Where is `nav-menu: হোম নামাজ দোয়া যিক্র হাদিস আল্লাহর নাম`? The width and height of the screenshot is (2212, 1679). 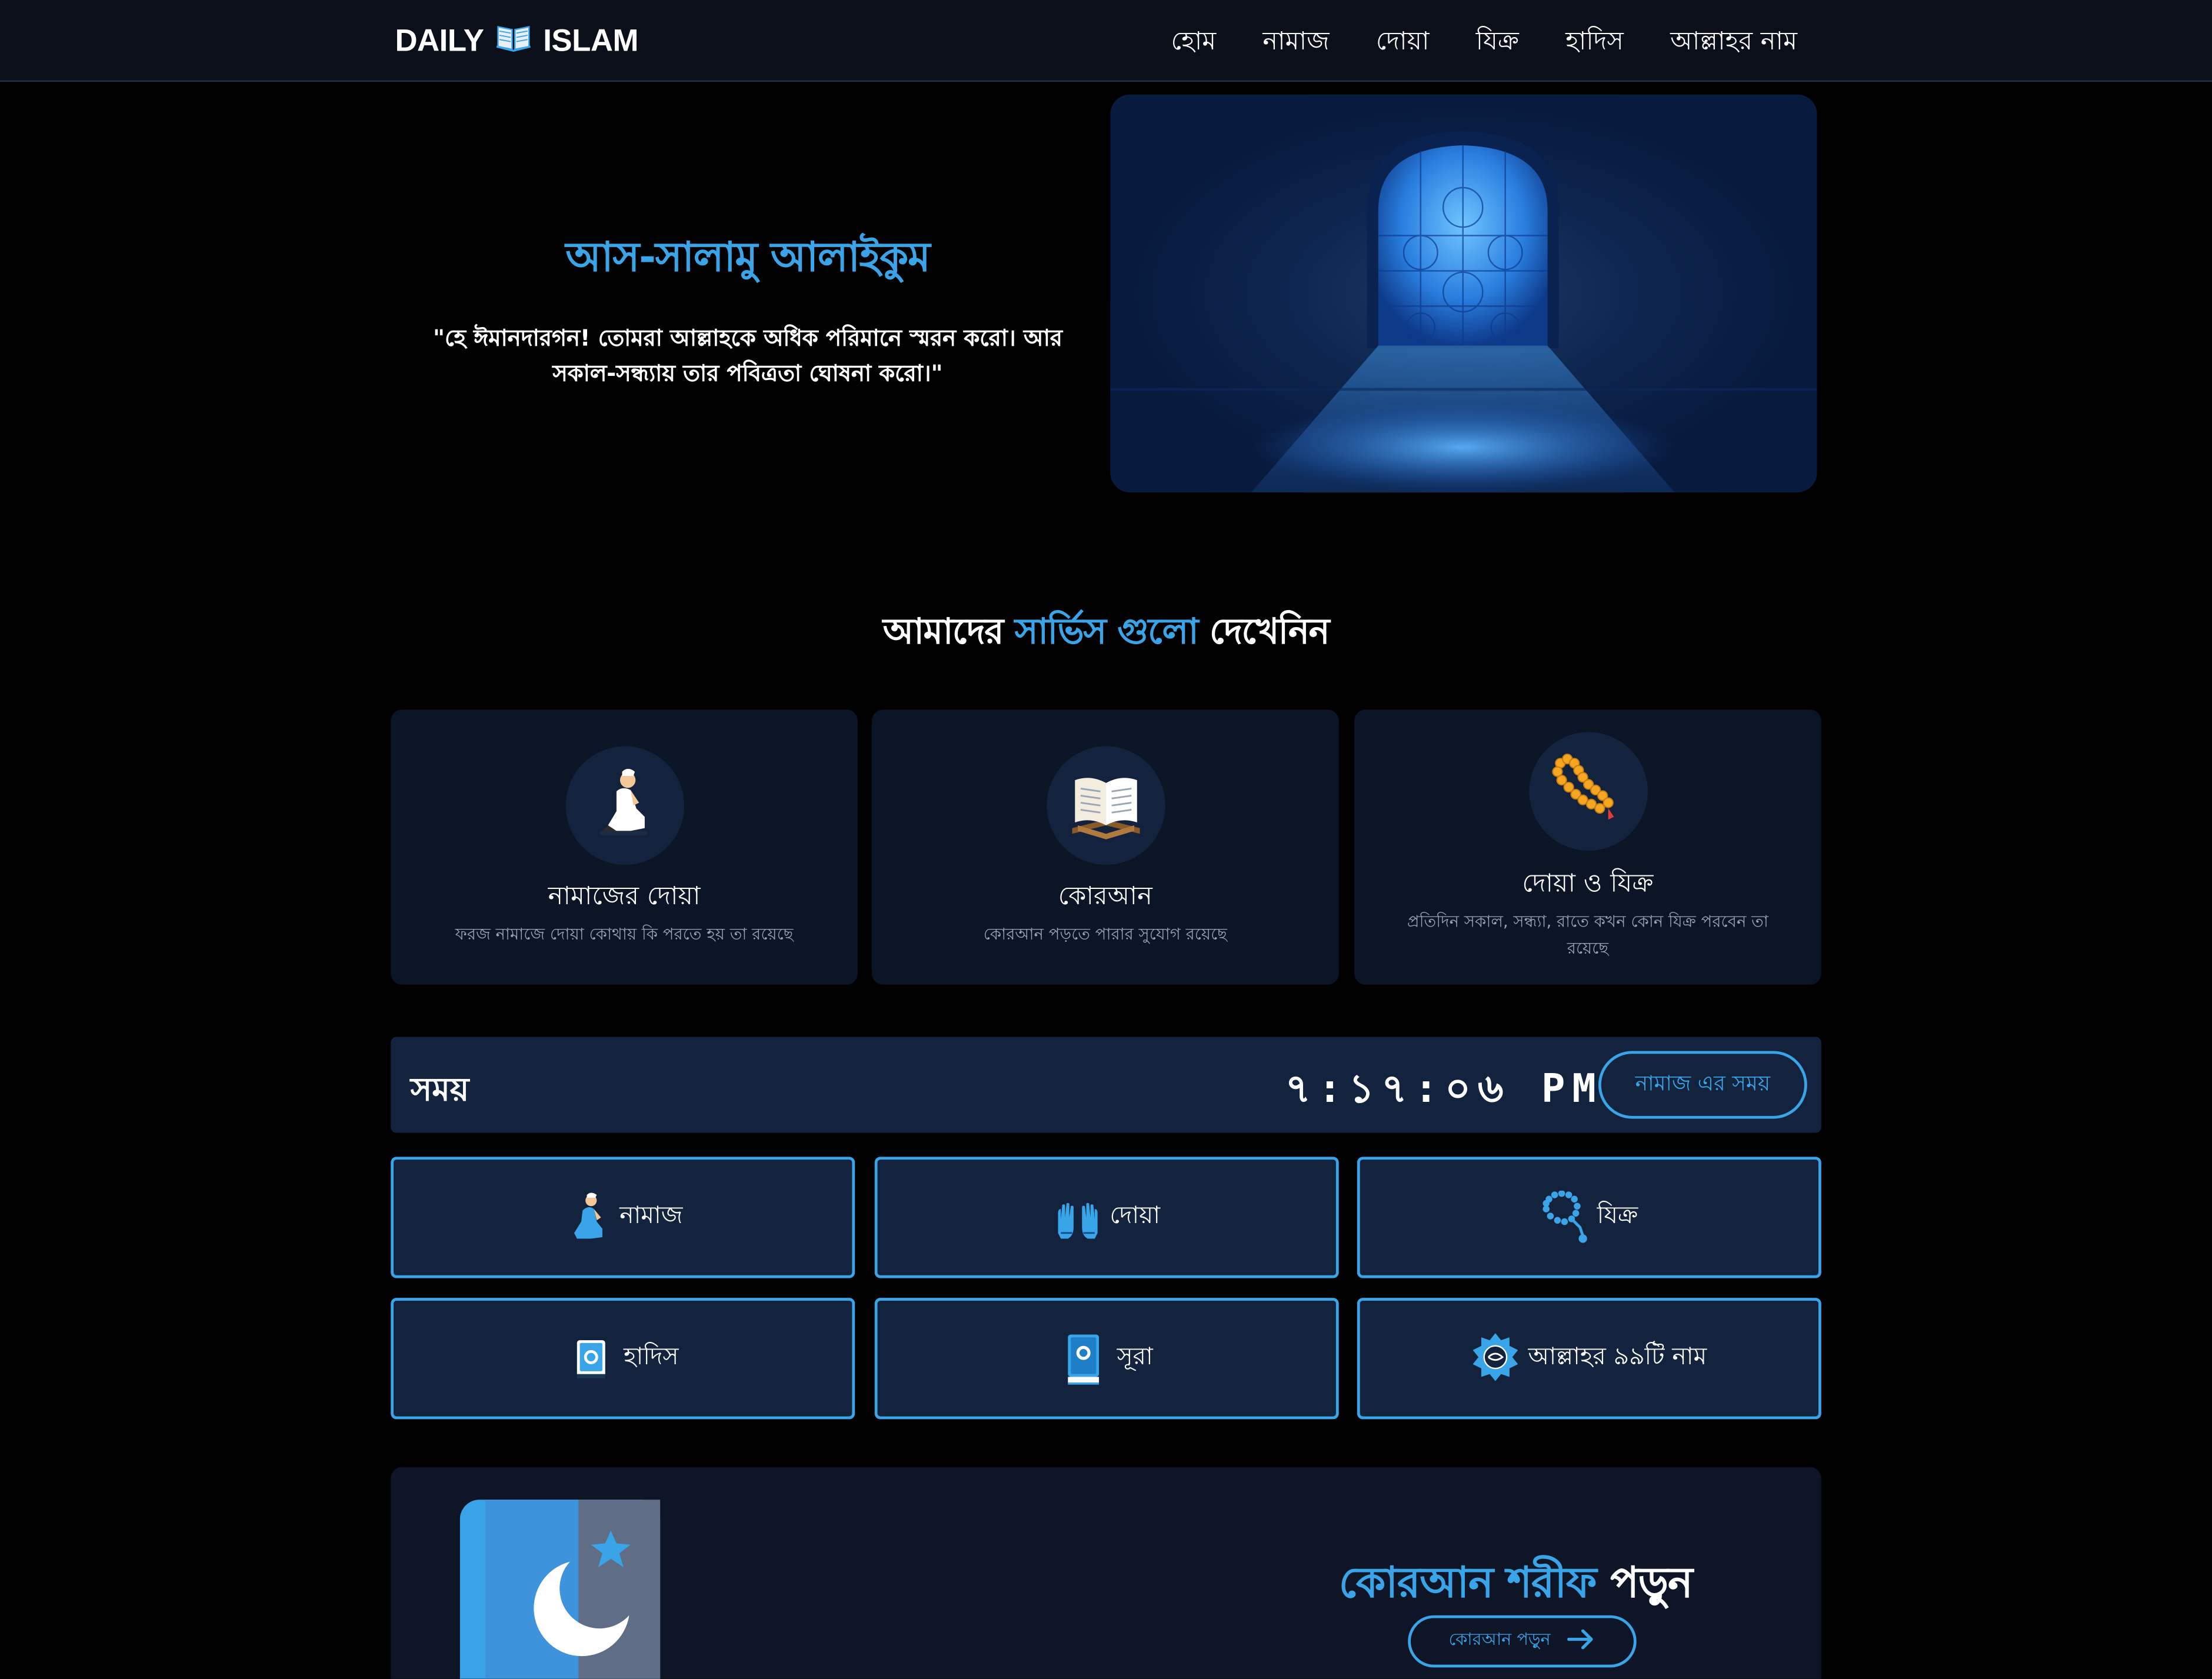 nav-menu: হোম নামাজ দোয়া যিক্র হাদিস আল্লাহর নাম is located at coordinates (1484, 43).